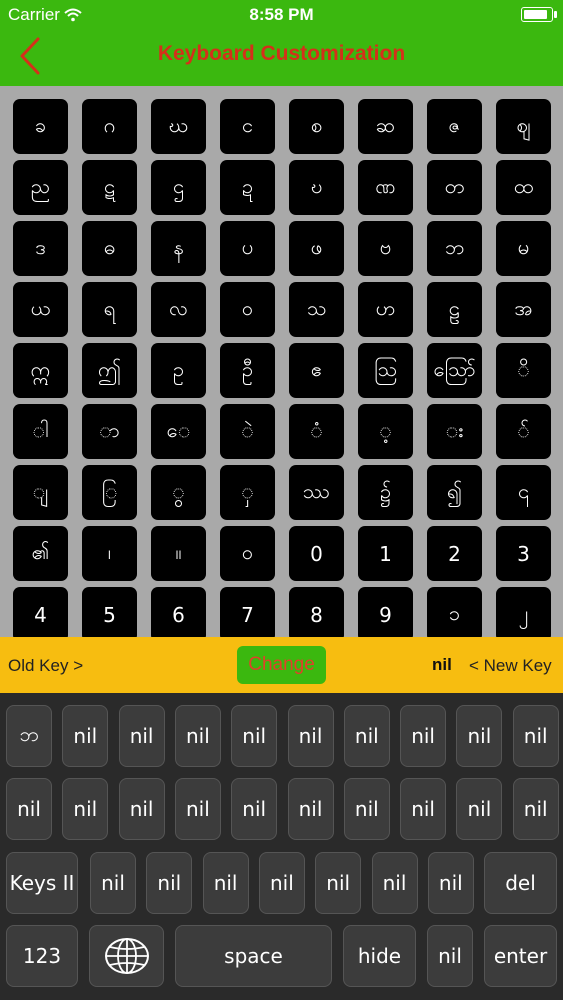  What do you see at coordinates (40, 248) in the screenshot?
I see `grid-key: ဒ` at bounding box center [40, 248].